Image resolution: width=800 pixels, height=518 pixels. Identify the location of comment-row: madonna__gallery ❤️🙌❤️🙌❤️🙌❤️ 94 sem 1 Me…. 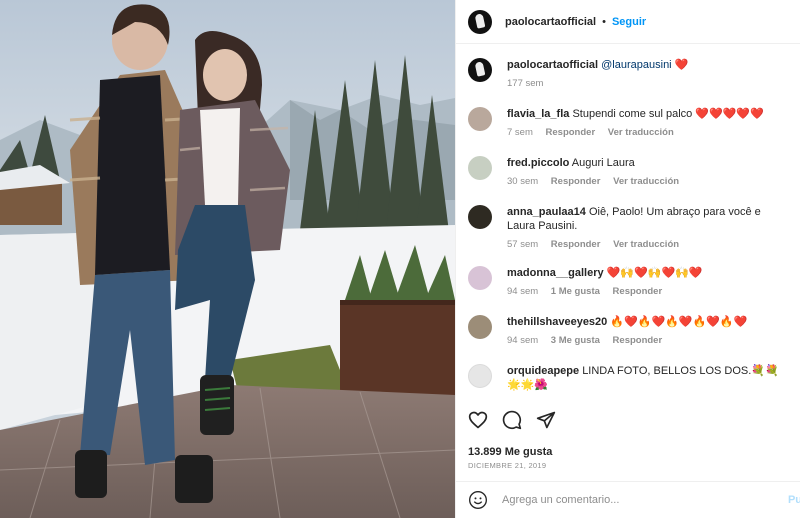
(628, 282).